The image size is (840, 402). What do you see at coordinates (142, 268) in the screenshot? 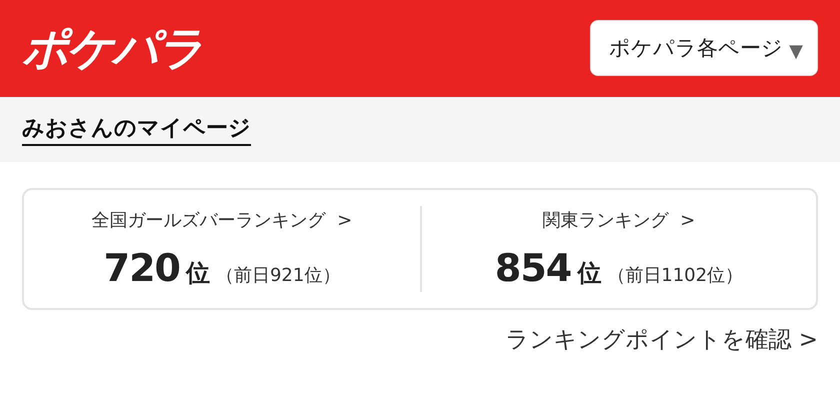
I see `rank-number: 720` at bounding box center [142, 268].